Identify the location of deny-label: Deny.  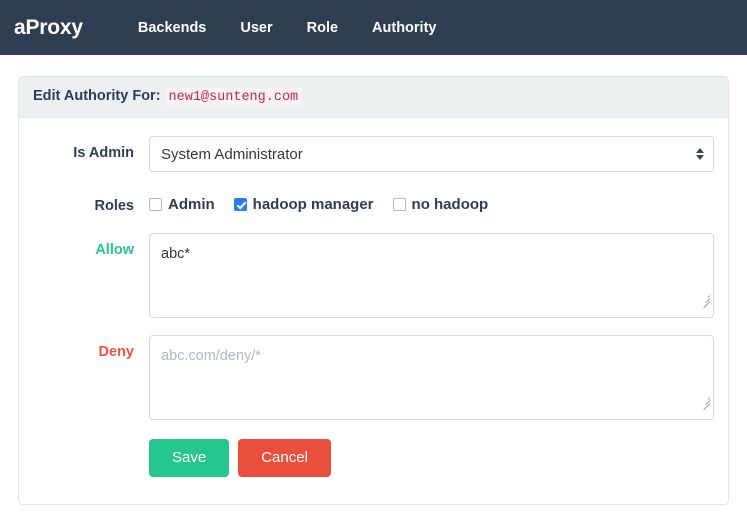
(116, 351).